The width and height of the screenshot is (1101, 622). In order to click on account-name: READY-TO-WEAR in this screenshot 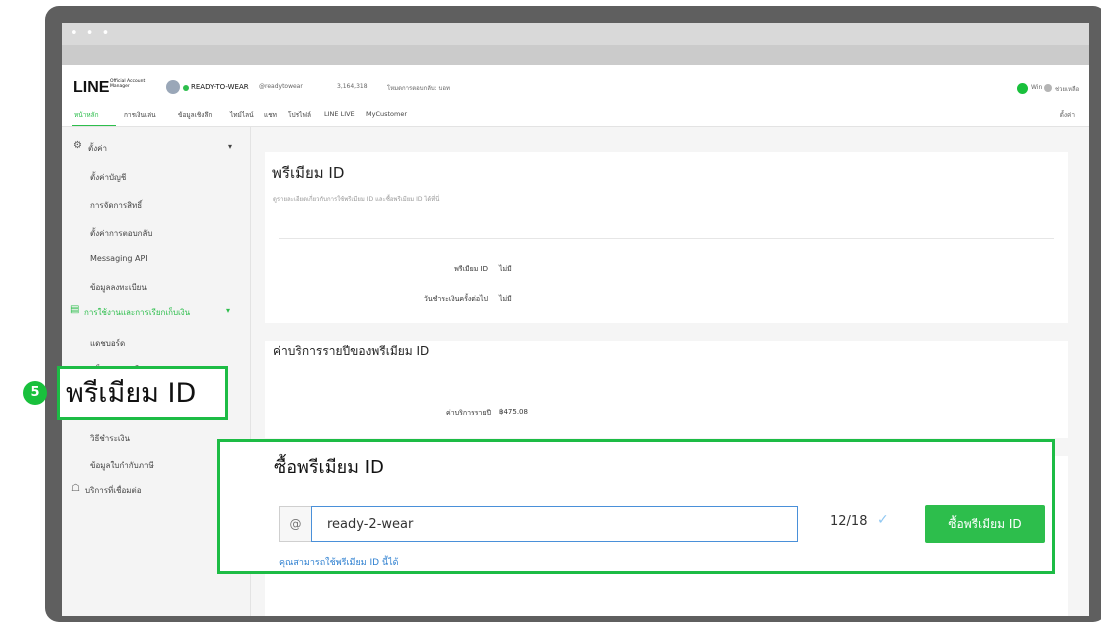, I will do `click(220, 87)`.